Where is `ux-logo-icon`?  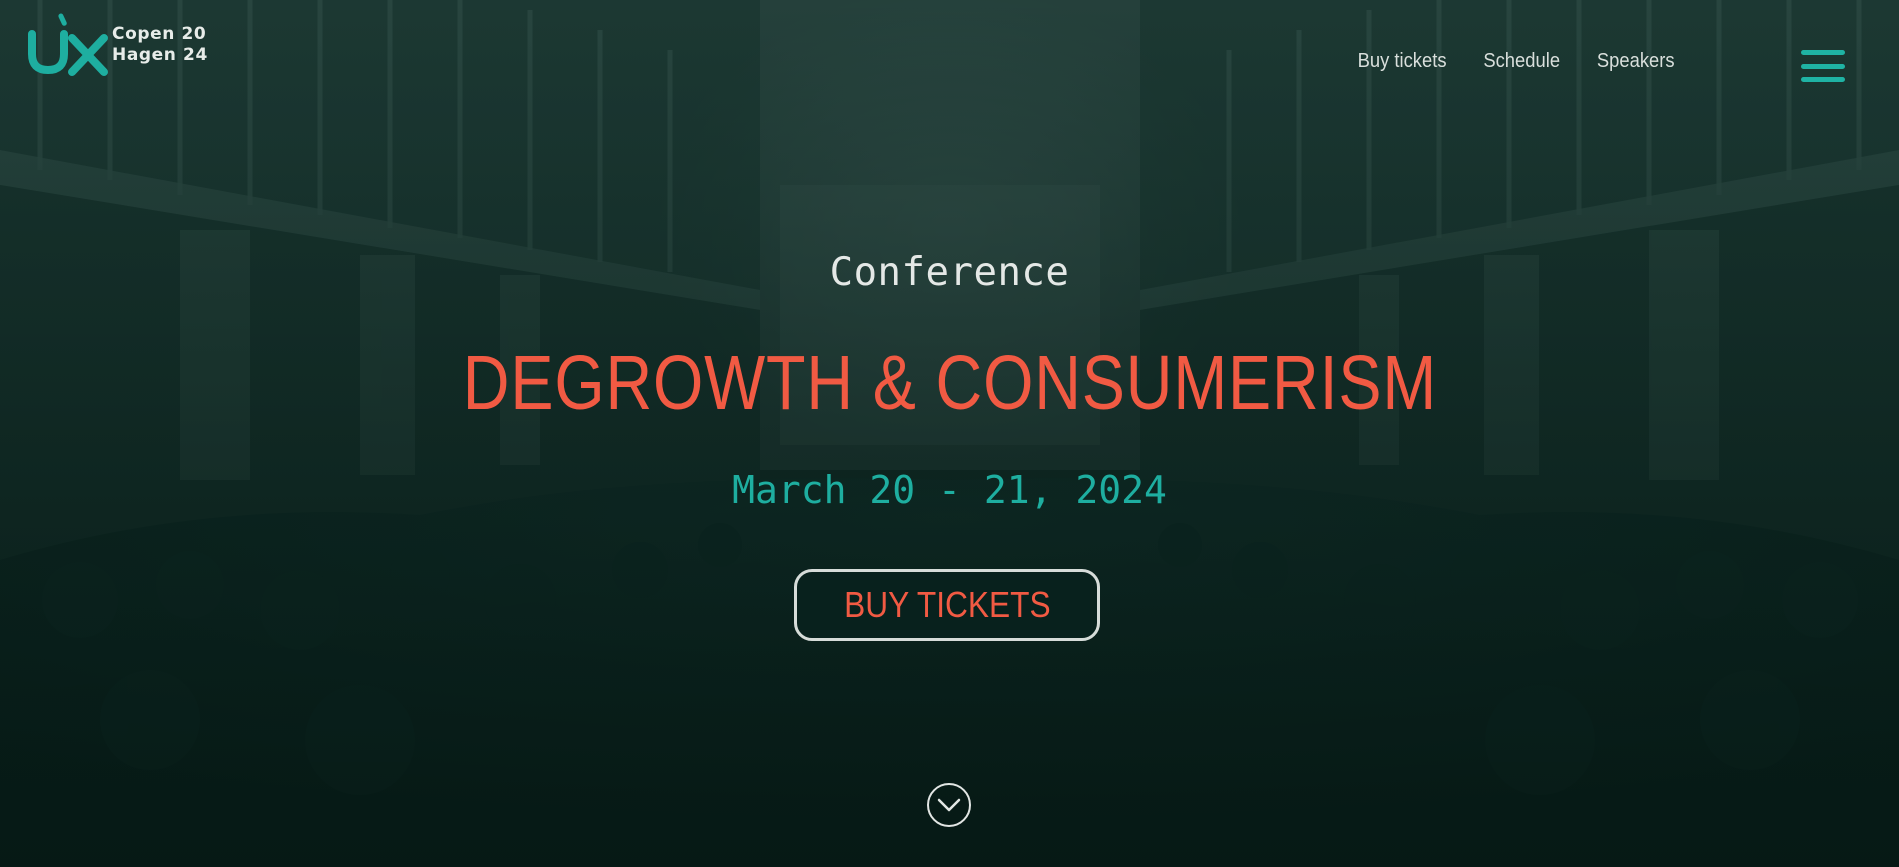 ux-logo-icon is located at coordinates (70, 45).